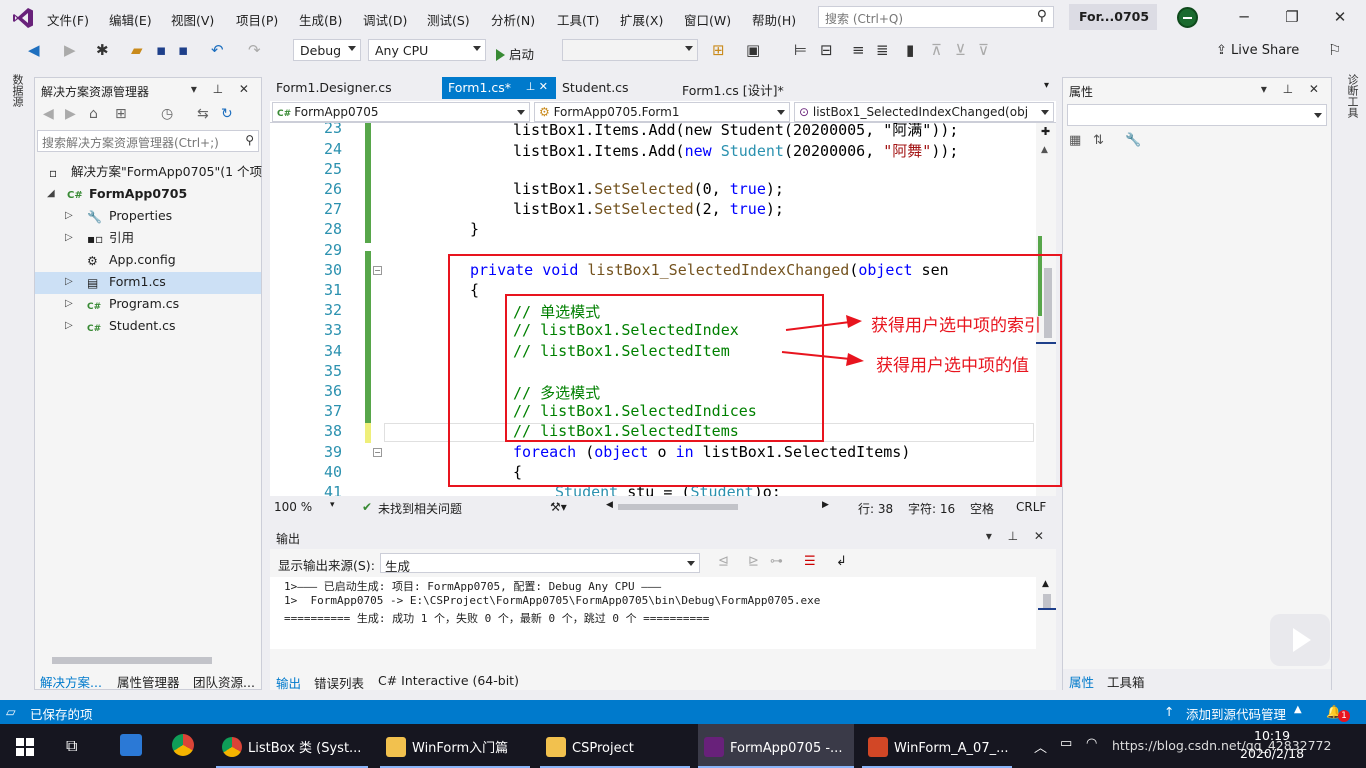 The width and height of the screenshot is (1366, 768). What do you see at coordinates (334, 88) in the screenshot?
I see `tab-form1-designer-cs: Form1.Designer.cs` at bounding box center [334, 88].